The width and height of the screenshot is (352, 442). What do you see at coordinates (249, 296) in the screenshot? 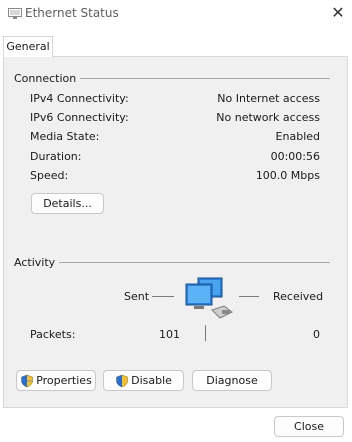
I see `received-line` at bounding box center [249, 296].